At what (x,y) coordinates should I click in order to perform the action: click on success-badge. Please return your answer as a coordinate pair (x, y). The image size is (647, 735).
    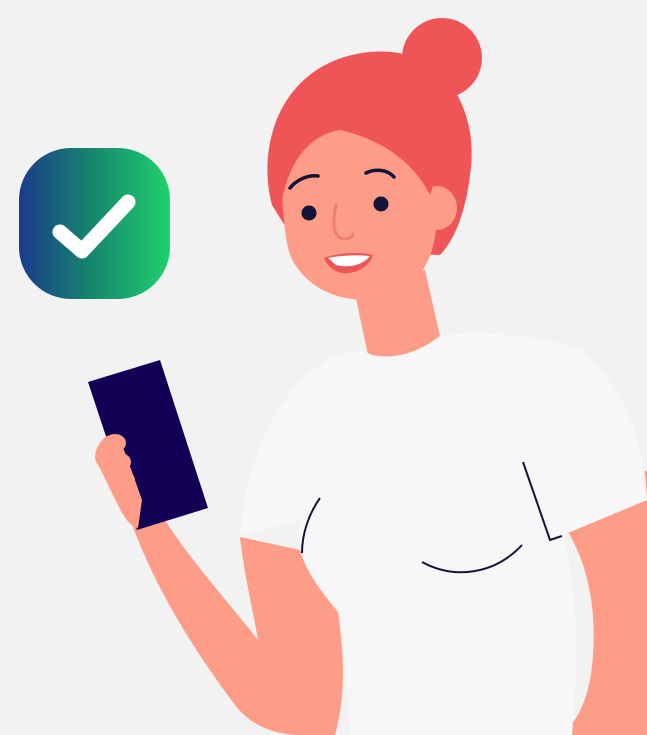
    Looking at the image, I should click on (94, 223).